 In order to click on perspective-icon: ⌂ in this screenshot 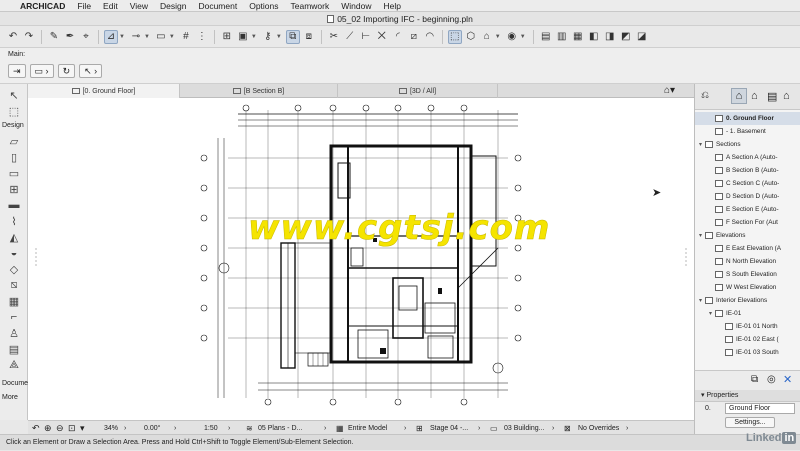, I will do `click(487, 37)`.